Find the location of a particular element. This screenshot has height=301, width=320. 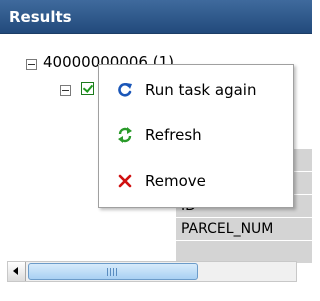

refresh-arrow-icon is located at coordinates (125, 90).